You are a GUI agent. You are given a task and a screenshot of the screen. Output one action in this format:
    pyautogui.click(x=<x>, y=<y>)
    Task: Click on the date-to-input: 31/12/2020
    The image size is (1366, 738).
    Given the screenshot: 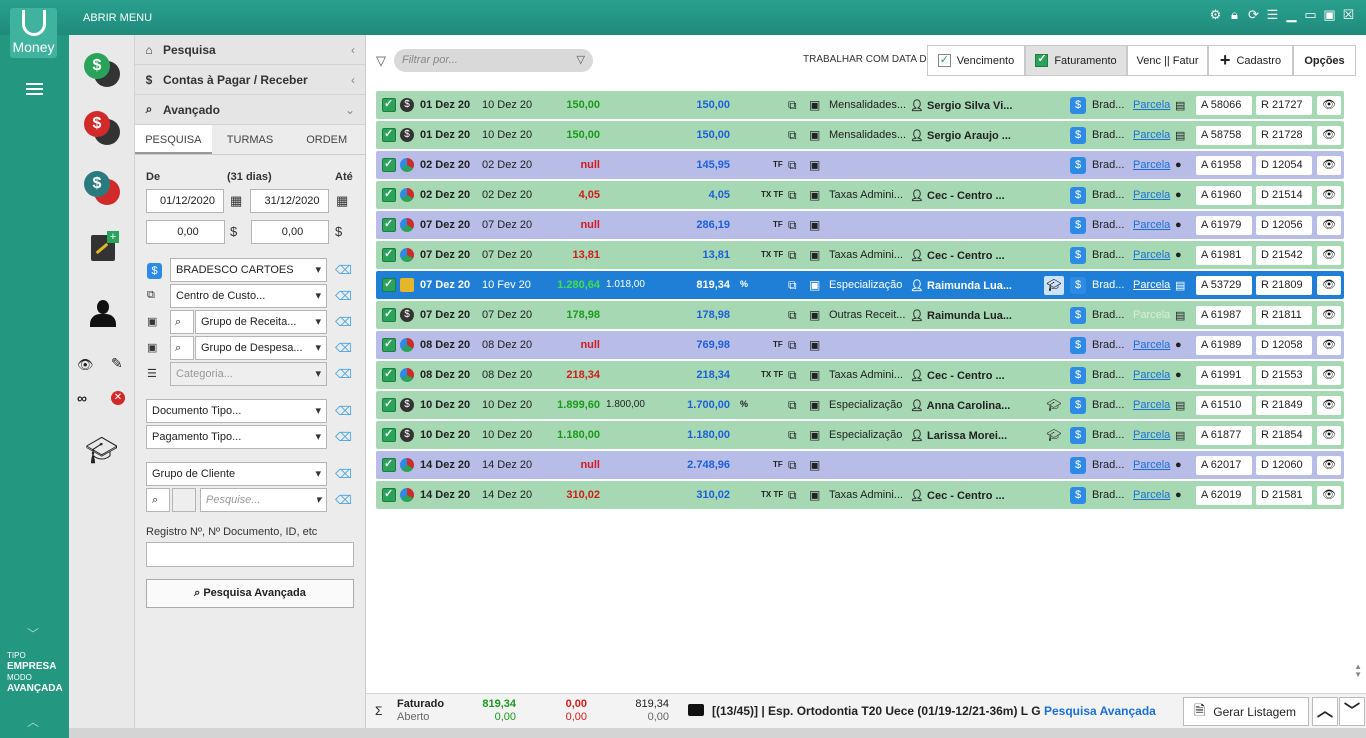 What is the action you would take?
    pyautogui.click(x=289, y=201)
    